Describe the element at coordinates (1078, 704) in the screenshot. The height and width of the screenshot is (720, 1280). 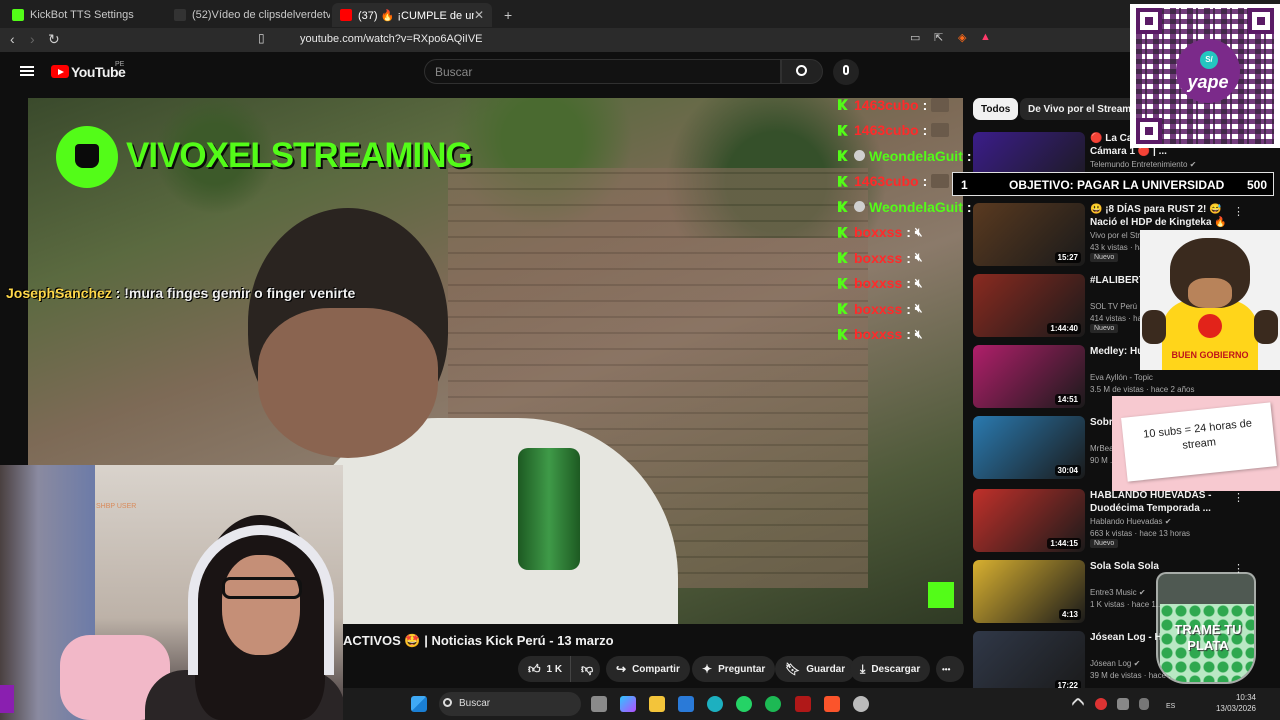
I see `tray-chevron-icon` at that location.